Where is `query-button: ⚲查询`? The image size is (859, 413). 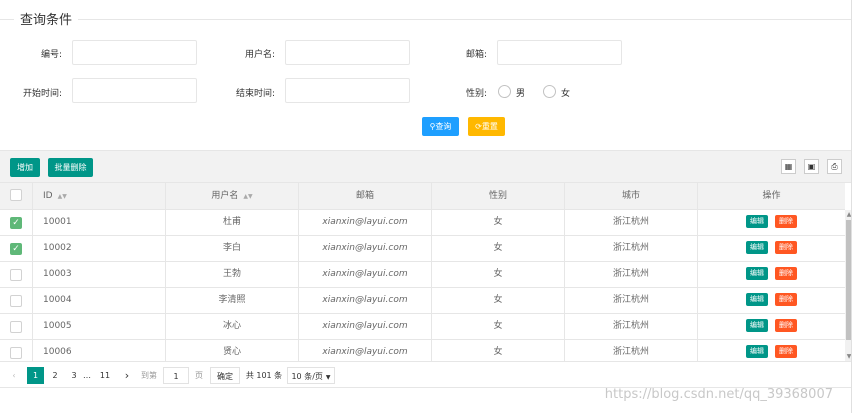 query-button: ⚲查询 is located at coordinates (440, 126).